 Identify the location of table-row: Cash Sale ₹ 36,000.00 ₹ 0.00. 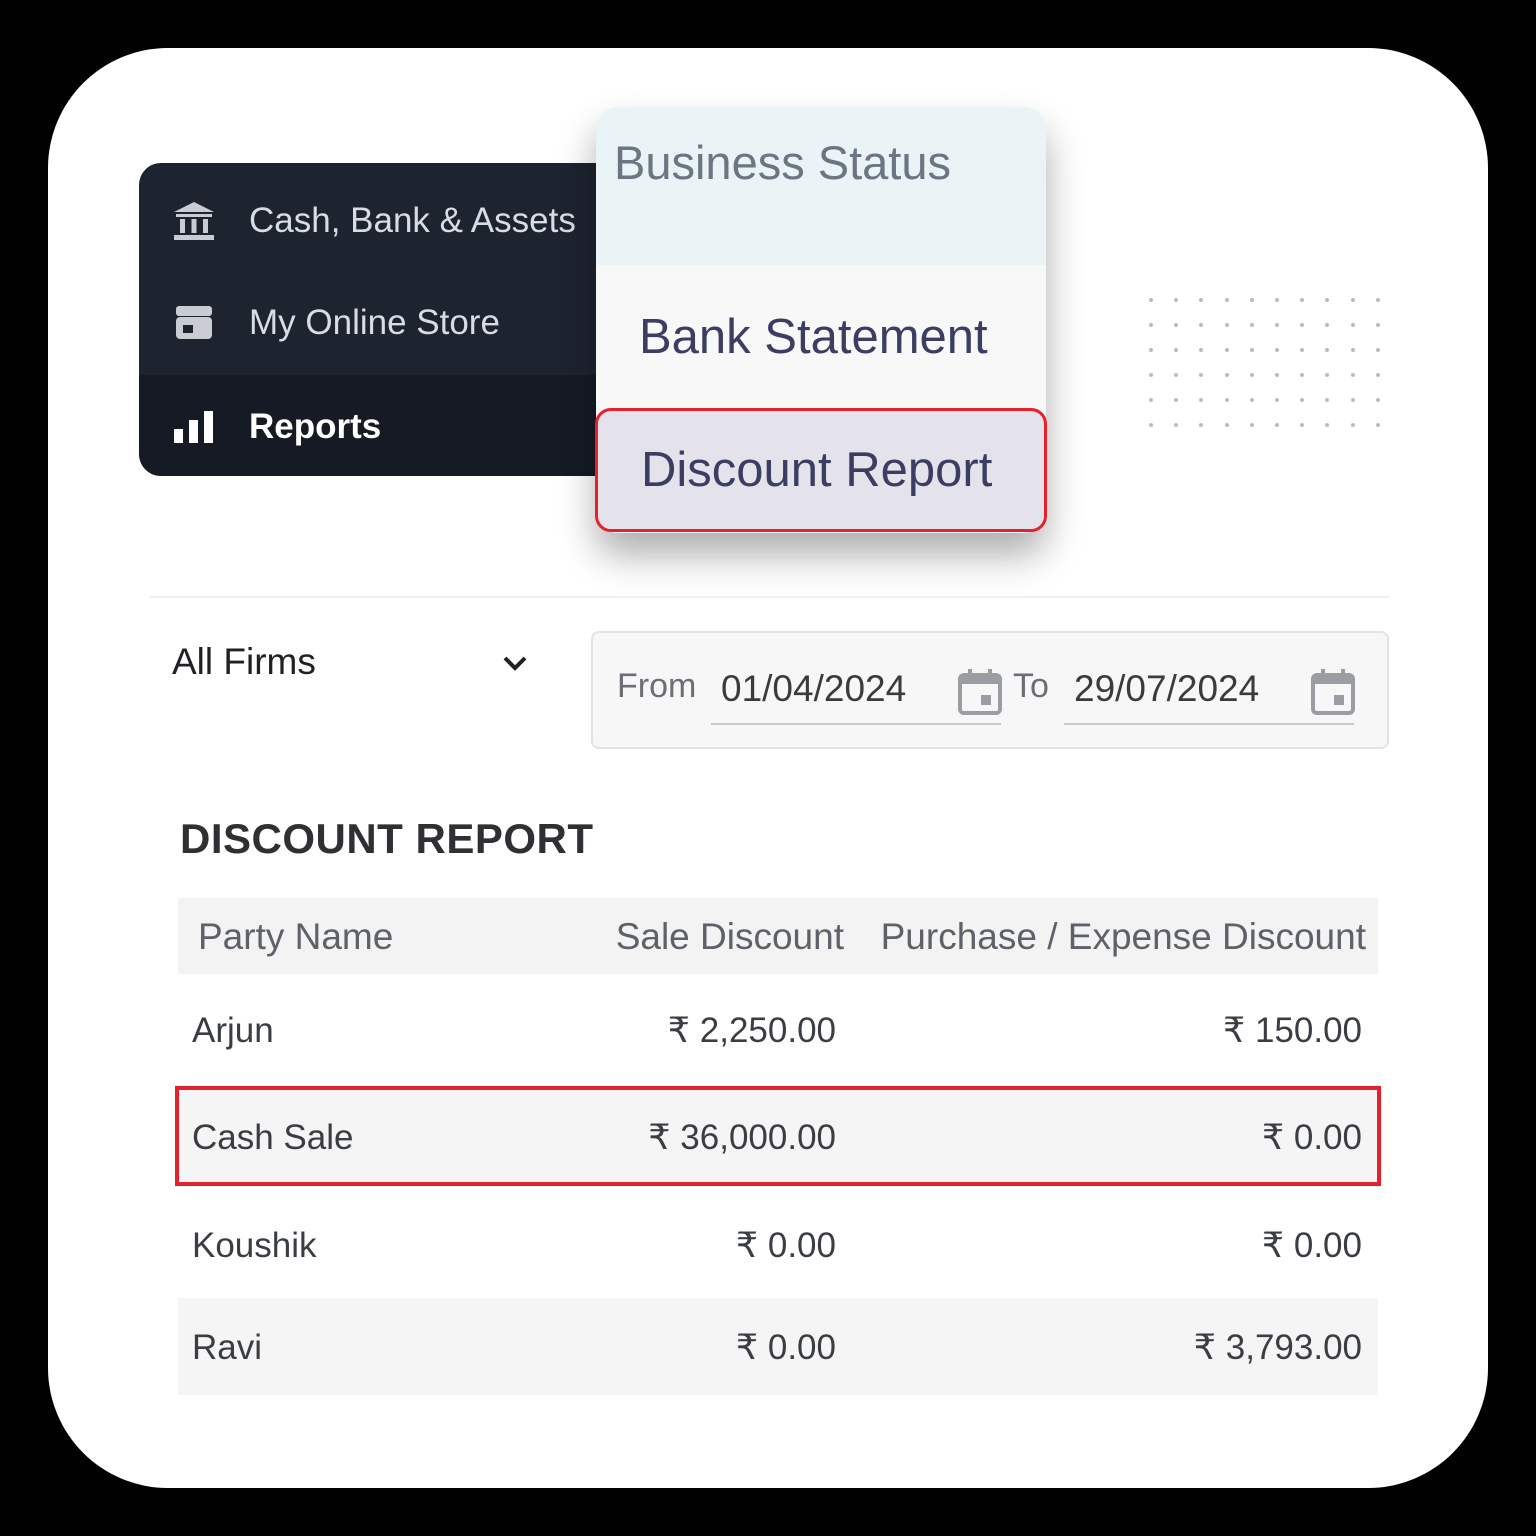
(778, 1136).